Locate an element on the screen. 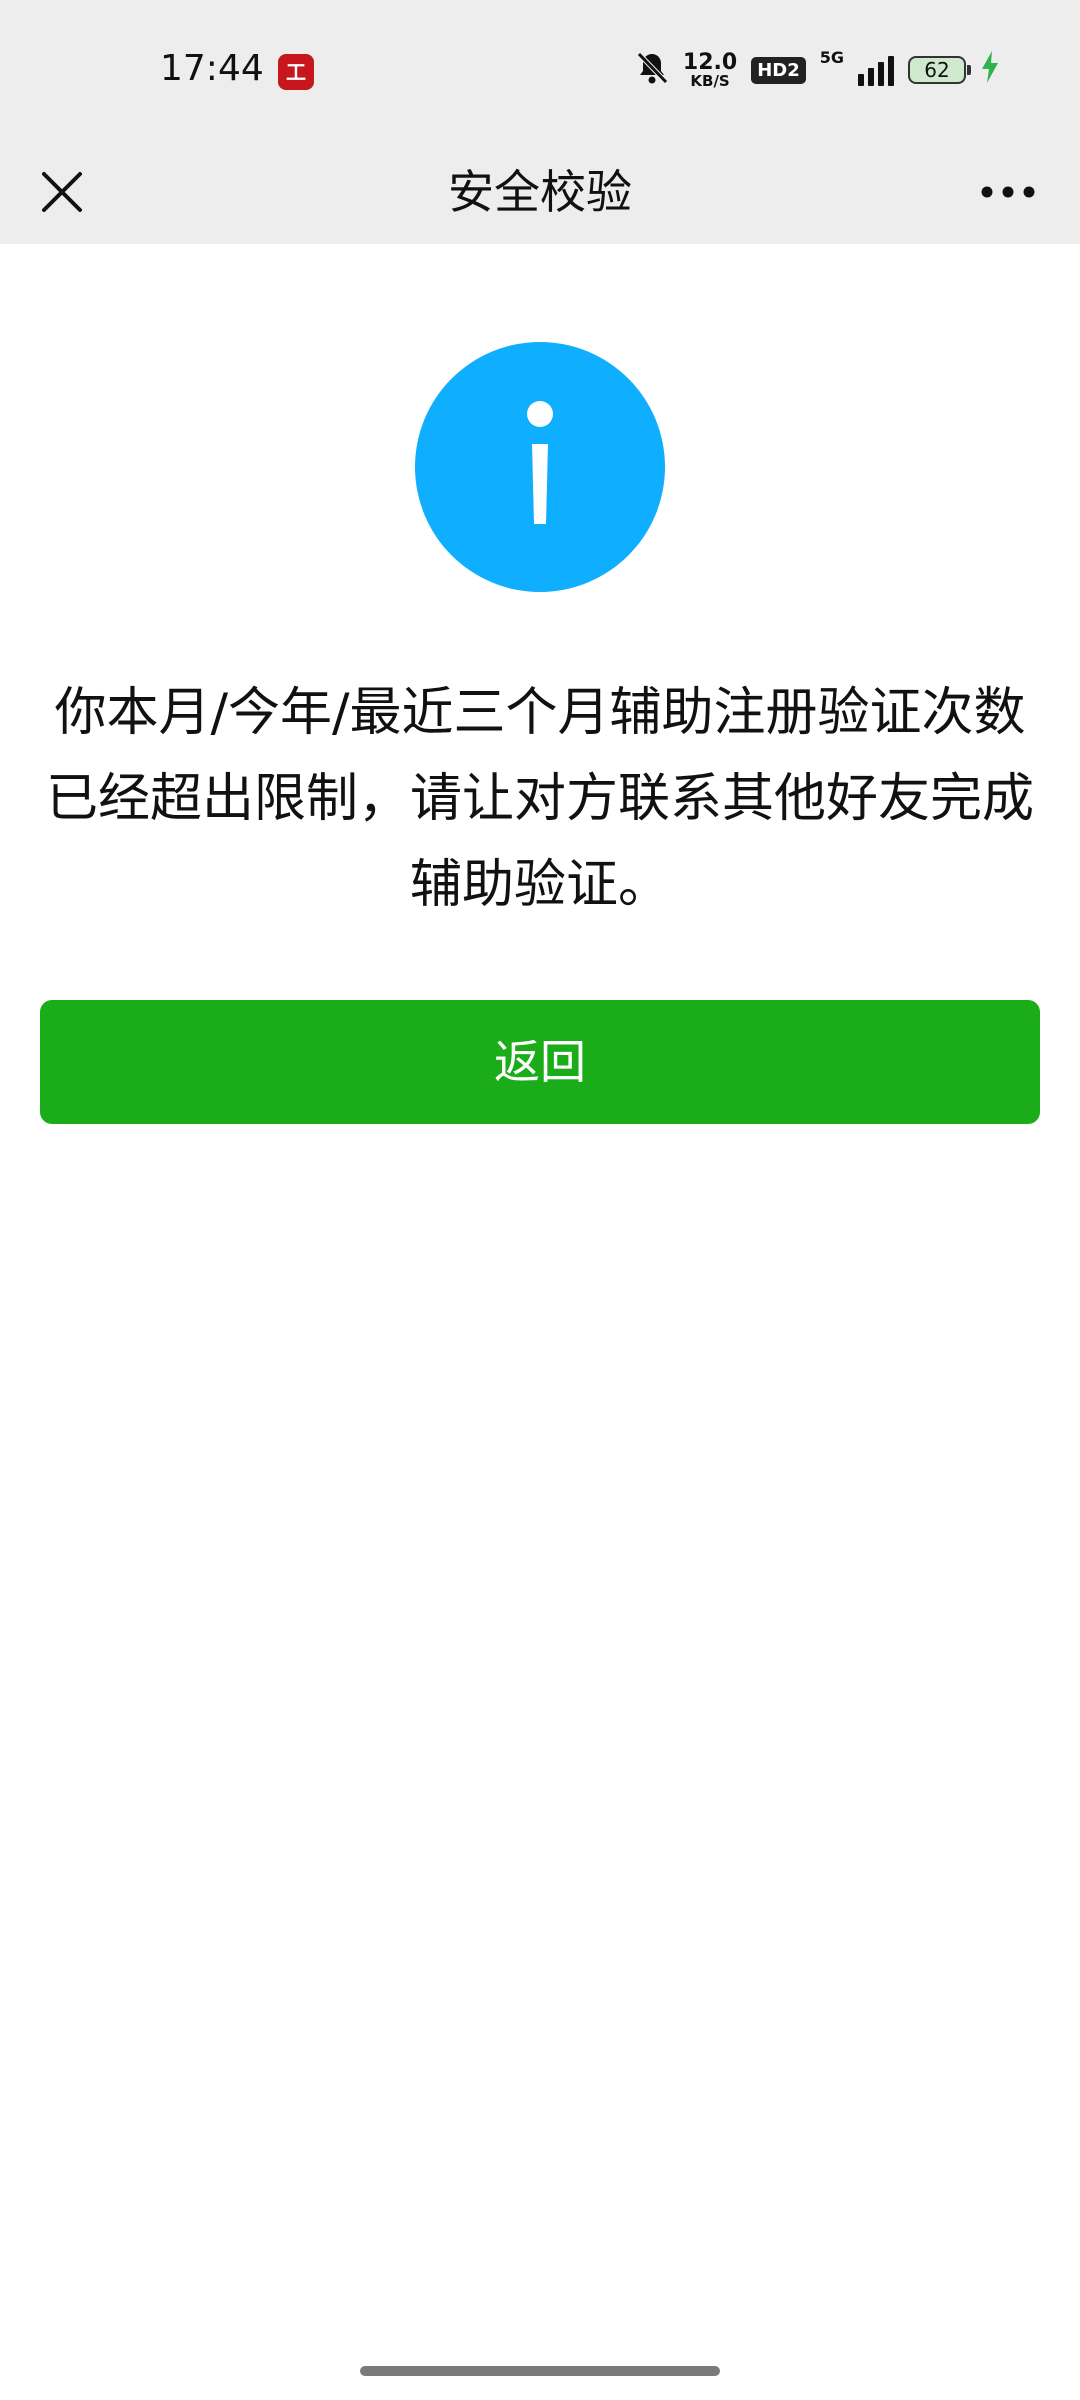  back-button: 返回 is located at coordinates (540, 1062).